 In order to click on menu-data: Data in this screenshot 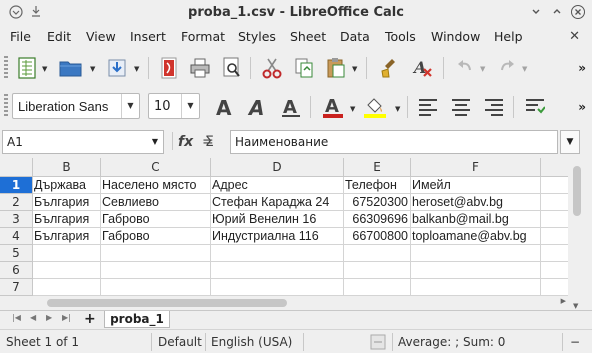, I will do `click(355, 36)`.